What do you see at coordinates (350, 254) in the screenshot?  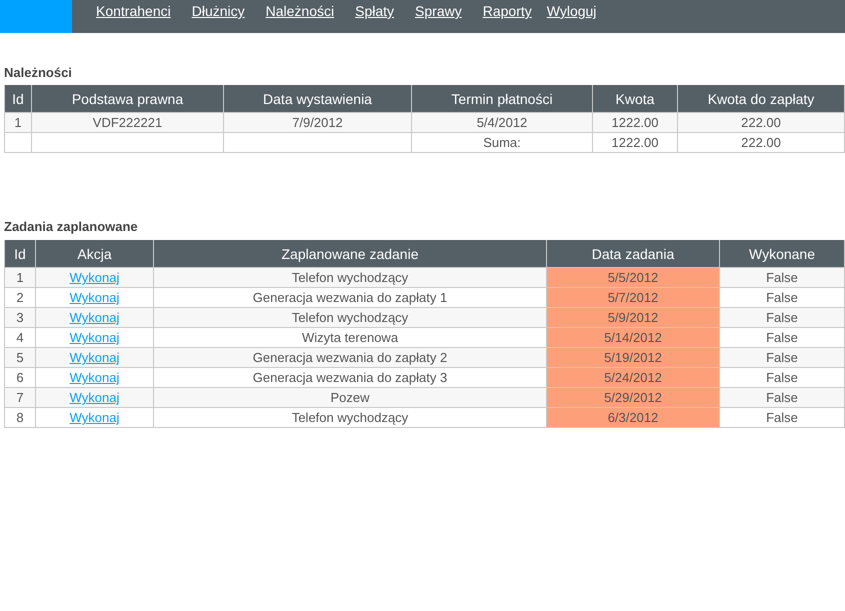 I see `column-header: Zaplanowane zadanie` at bounding box center [350, 254].